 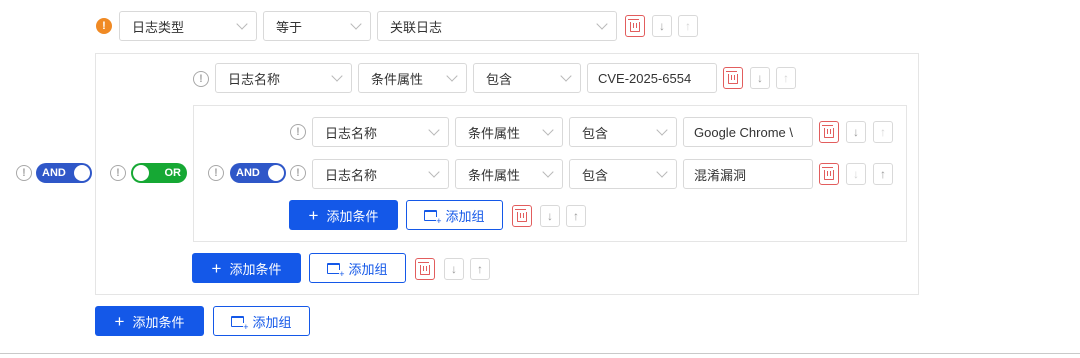 What do you see at coordinates (258, 173) in the screenshot?
I see `inner-logic-toggle: AND` at bounding box center [258, 173].